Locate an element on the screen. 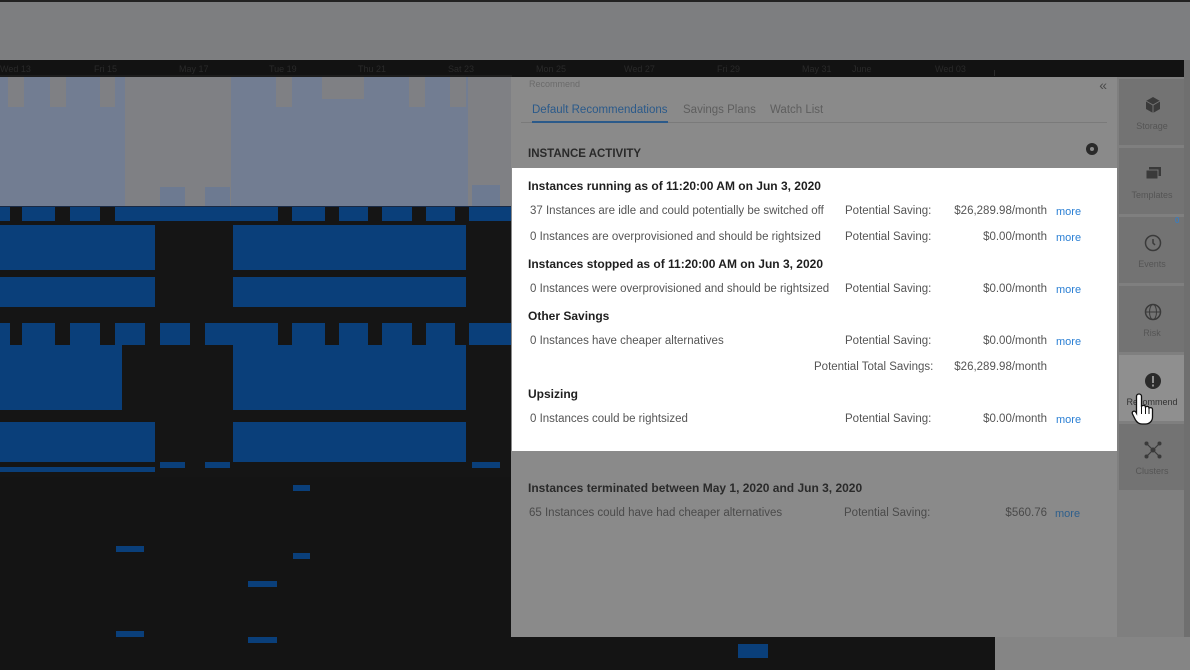 Image resolution: width=1190 pixels, height=670 pixels. timeline-date: Wed 03 is located at coordinates (950, 69).